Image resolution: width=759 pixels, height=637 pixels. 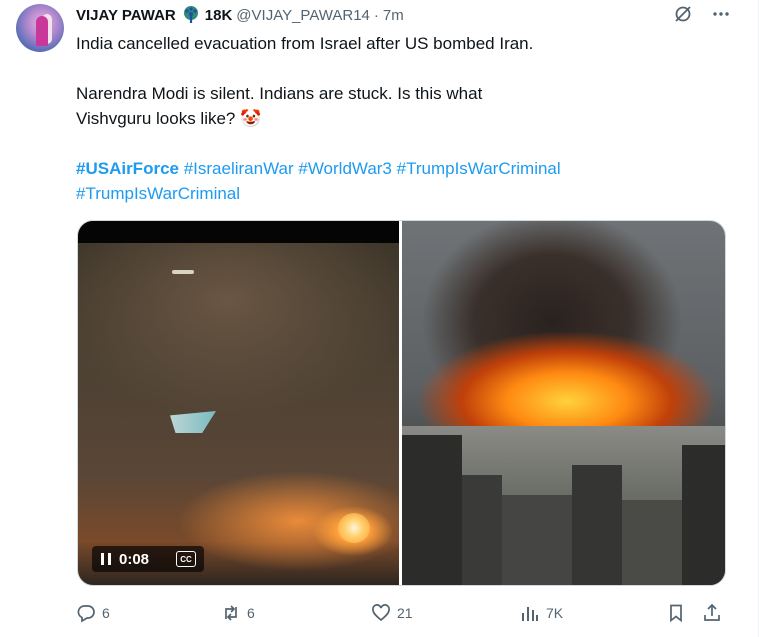 I want to click on like-count: 21, so click(x=405, y=613).